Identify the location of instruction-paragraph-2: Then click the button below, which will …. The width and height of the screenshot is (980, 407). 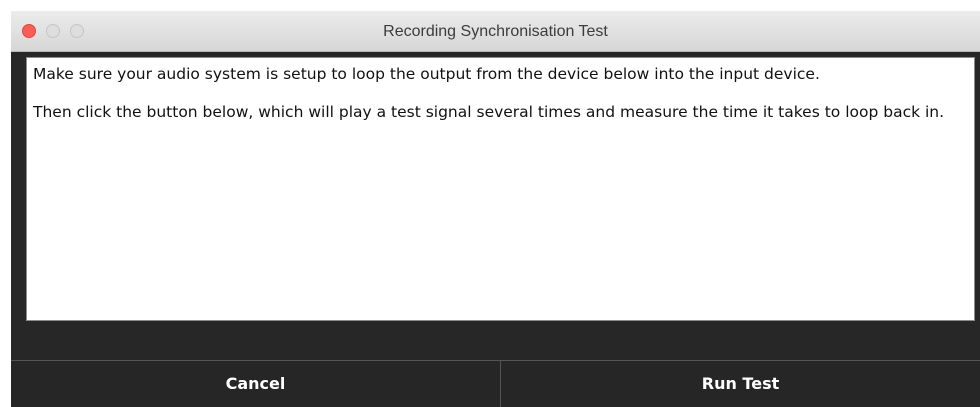
(489, 112).